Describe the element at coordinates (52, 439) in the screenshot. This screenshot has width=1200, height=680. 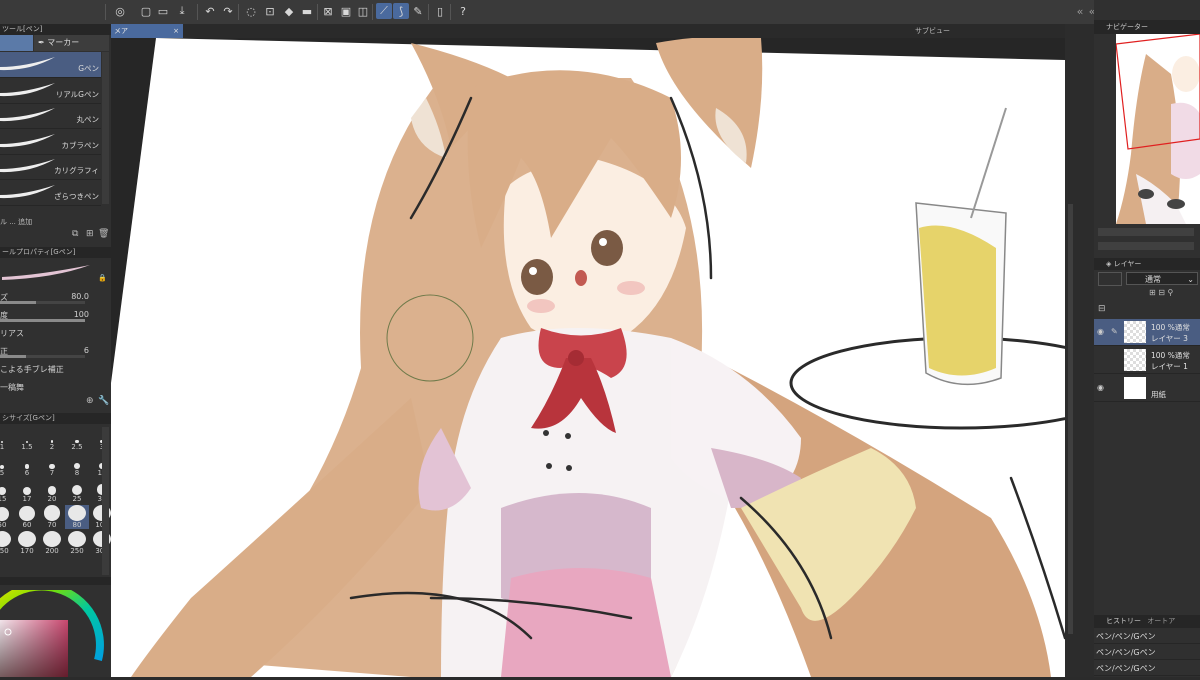
I see `size-cell: 2` at that location.